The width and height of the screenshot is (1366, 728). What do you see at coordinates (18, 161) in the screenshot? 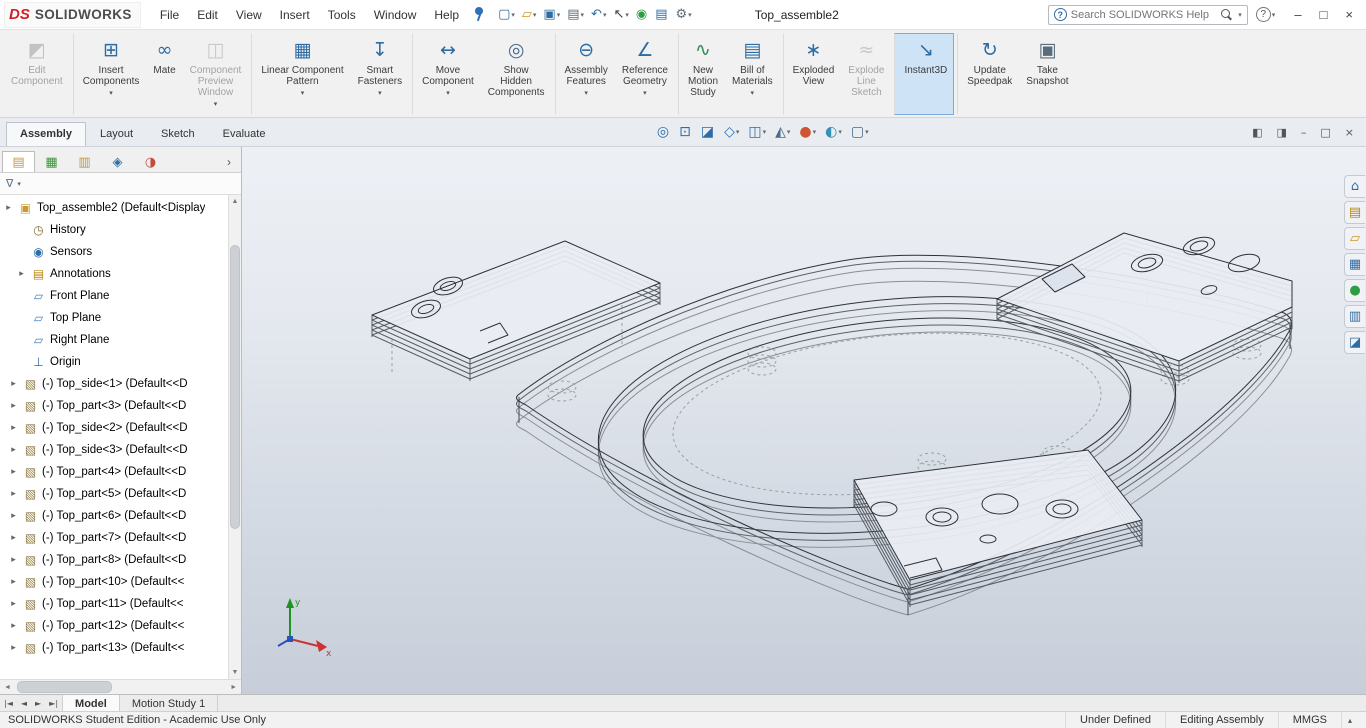
I see `featuremanager-tab: ▤` at bounding box center [18, 161].